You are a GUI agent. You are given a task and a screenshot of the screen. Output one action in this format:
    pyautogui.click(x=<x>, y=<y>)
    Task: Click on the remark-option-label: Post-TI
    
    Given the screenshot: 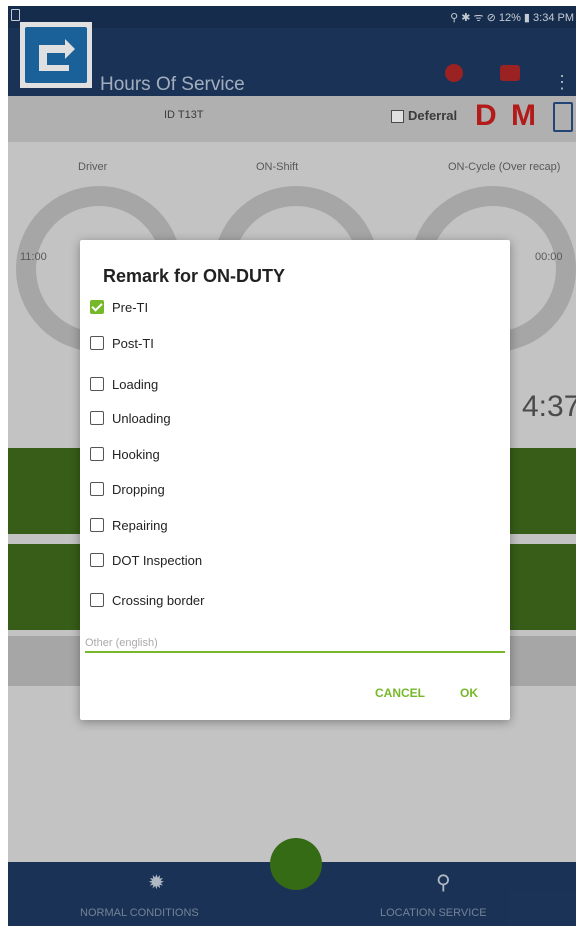 What is the action you would take?
    pyautogui.click(x=133, y=343)
    